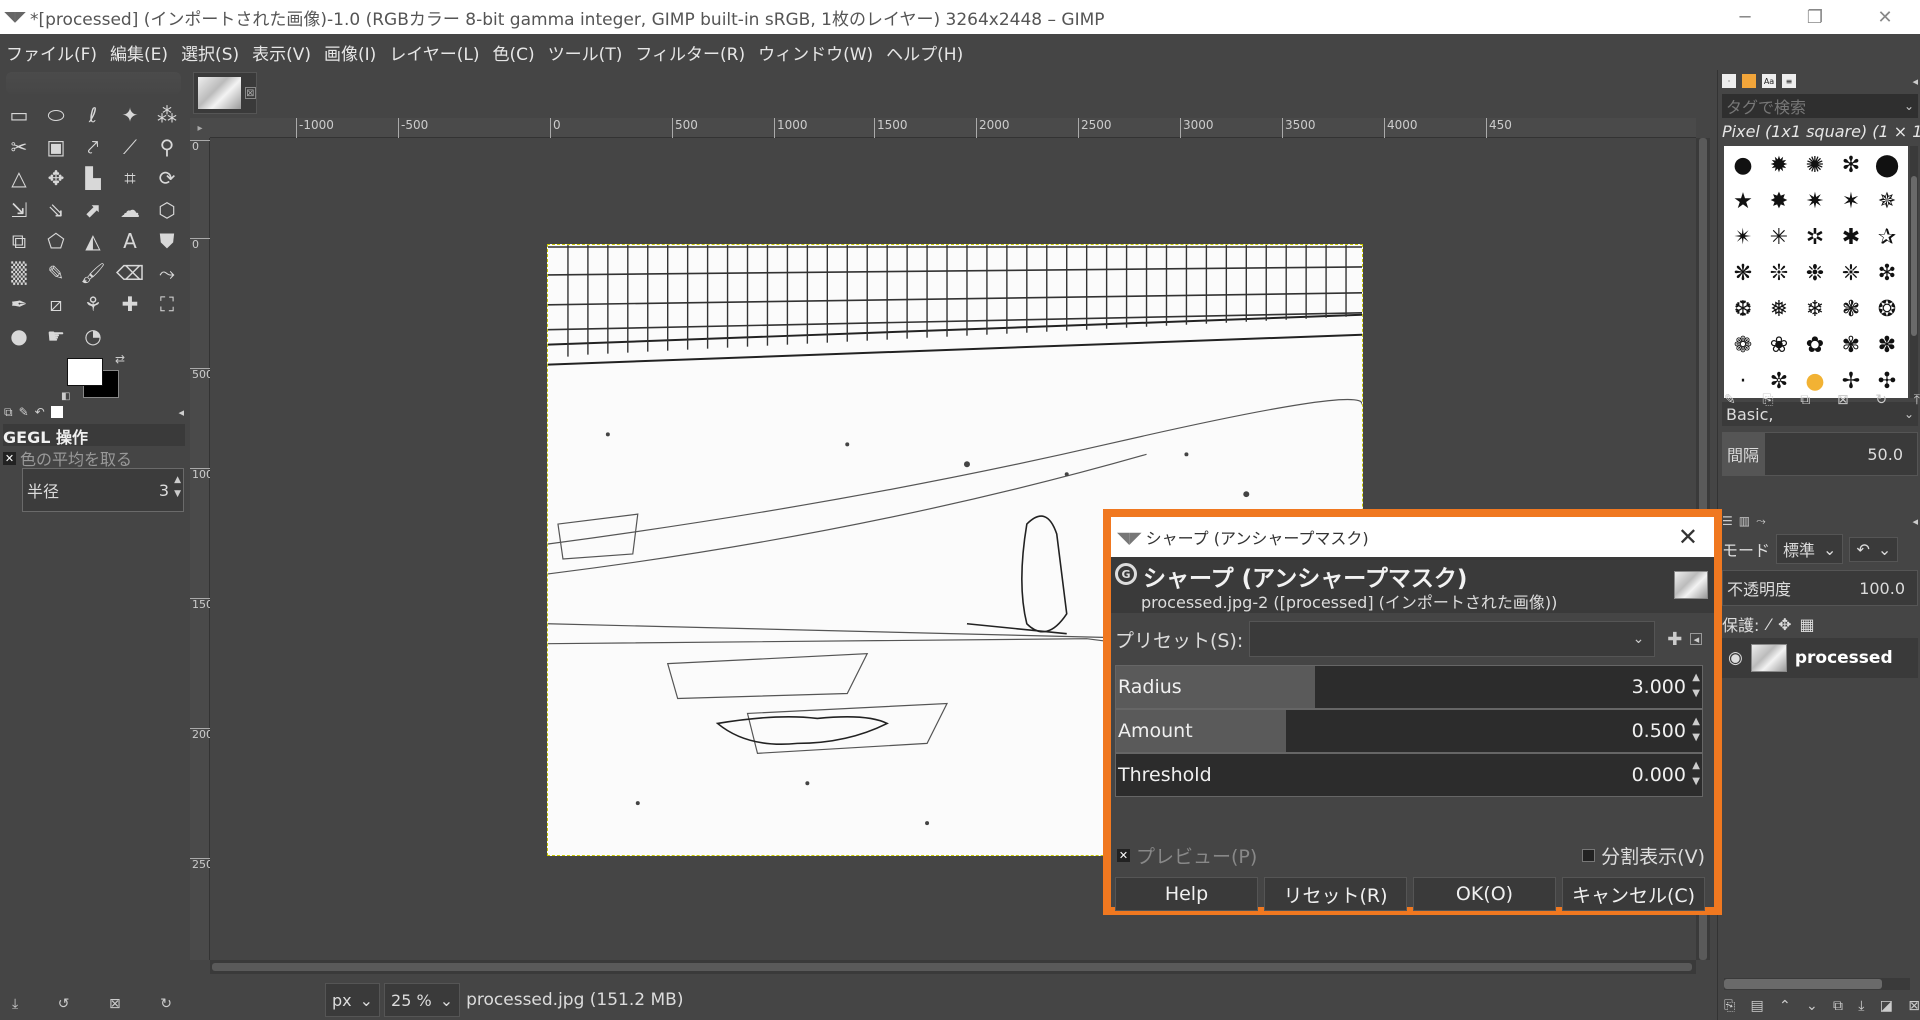  What do you see at coordinates (1851, 237) in the screenshot?
I see `brush-swatch: ✱` at bounding box center [1851, 237].